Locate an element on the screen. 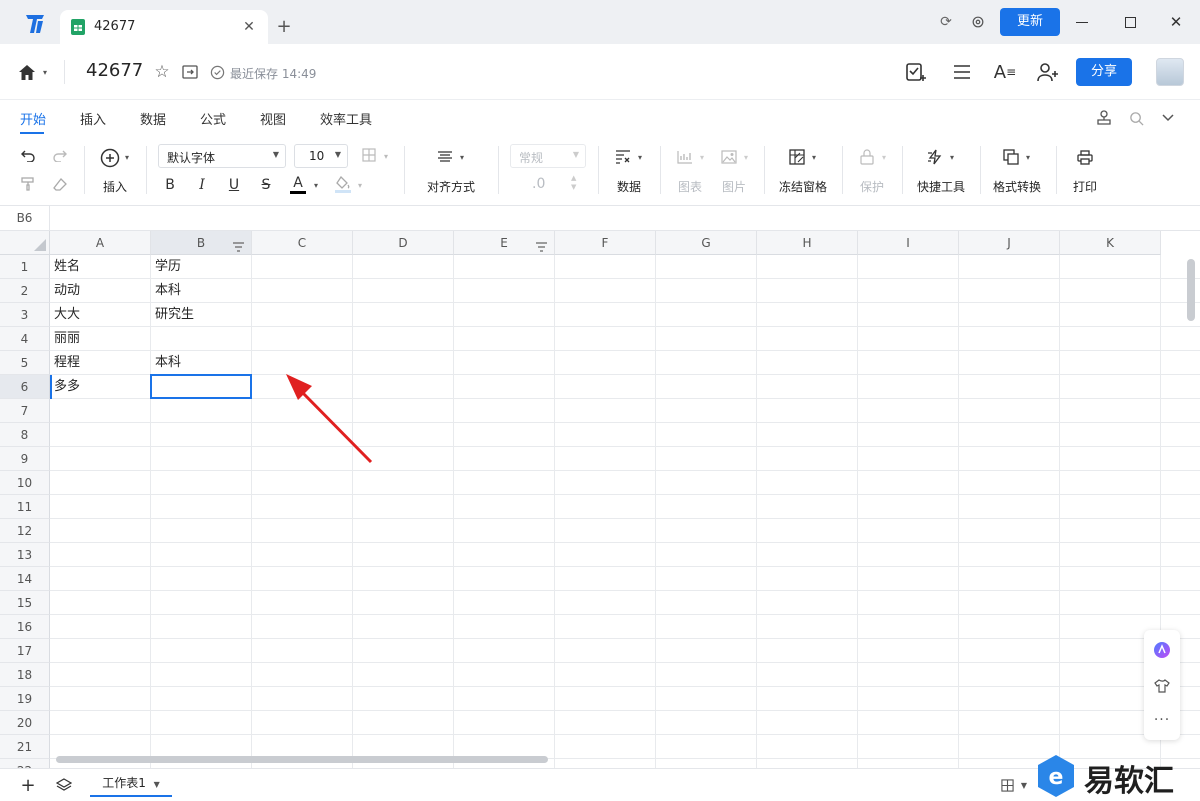 This screenshot has height=801, width=1200. cell-b1: 学历 is located at coordinates (201, 267).